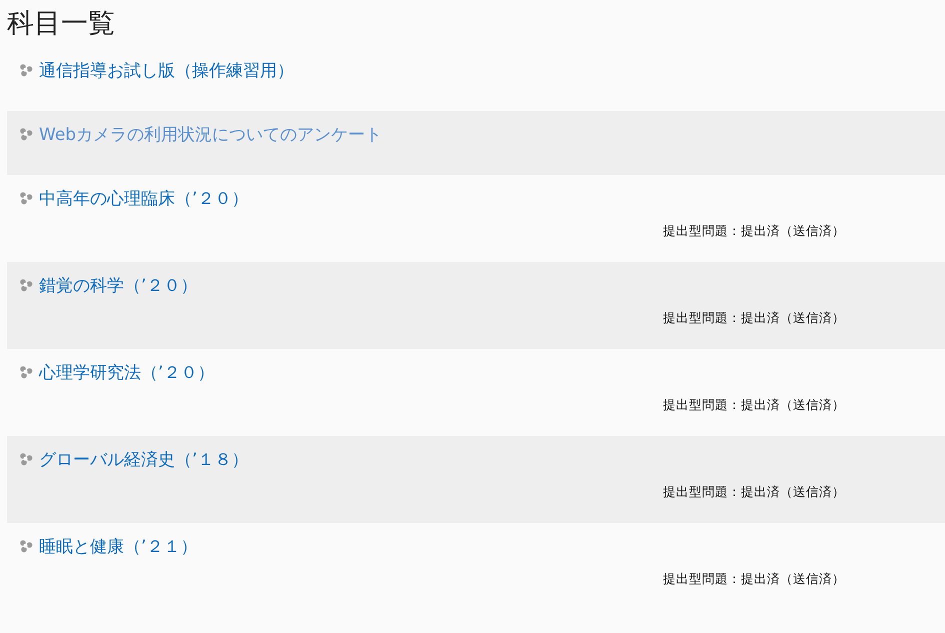 The image size is (945, 633). What do you see at coordinates (143, 459) in the screenshot?
I see `course-link: グローバル経済史（’１８）` at bounding box center [143, 459].